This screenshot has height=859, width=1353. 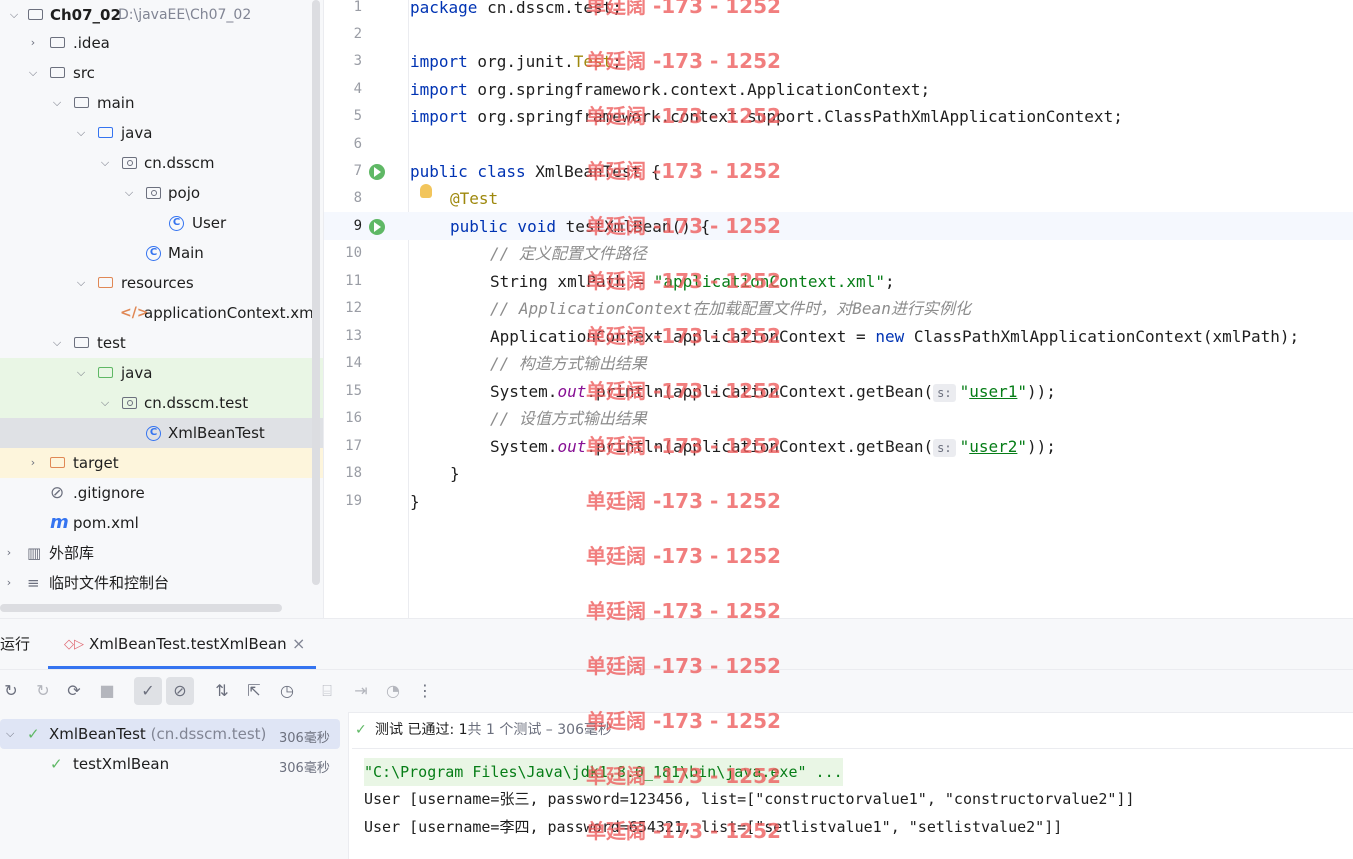 I want to click on tree-item-target: › target, so click(x=161, y=463).